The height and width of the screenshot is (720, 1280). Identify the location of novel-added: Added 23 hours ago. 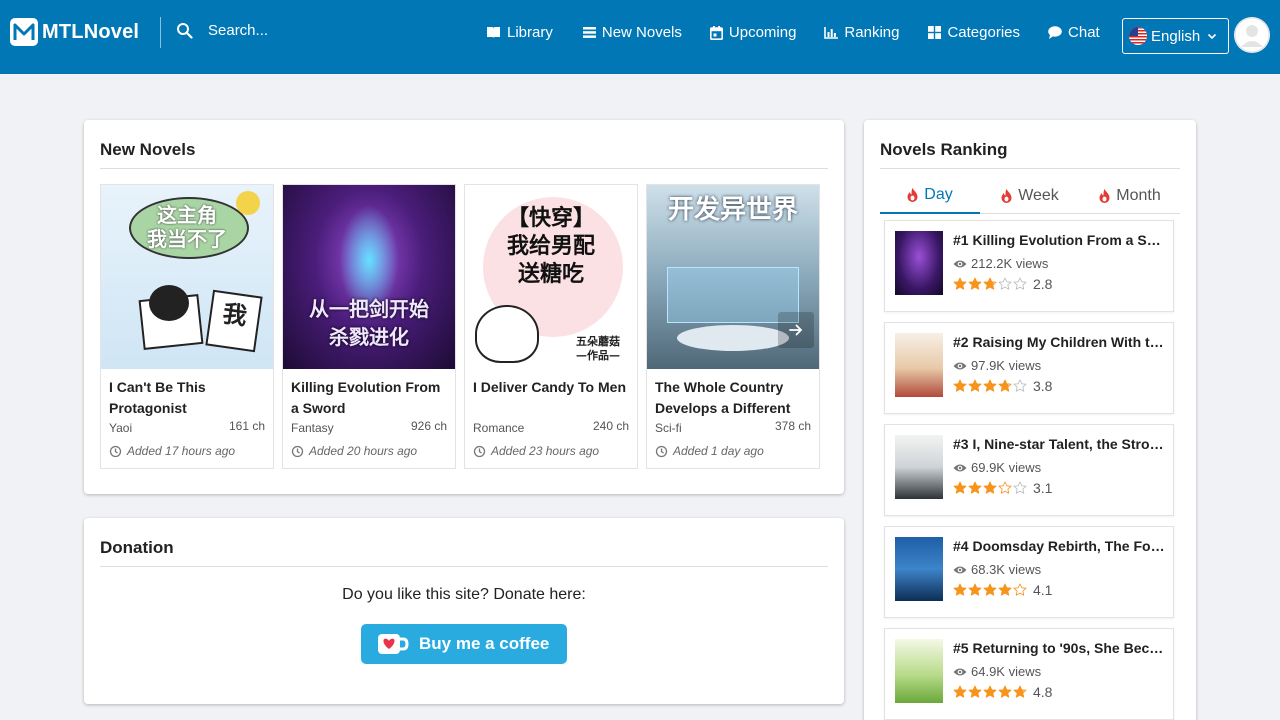
(536, 451).